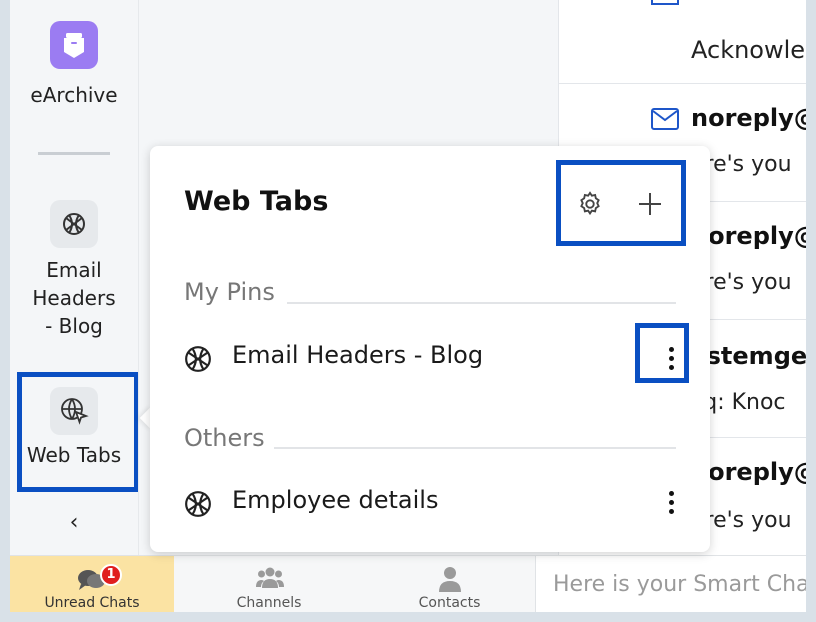  I want to click on group-icon, so click(270, 577).